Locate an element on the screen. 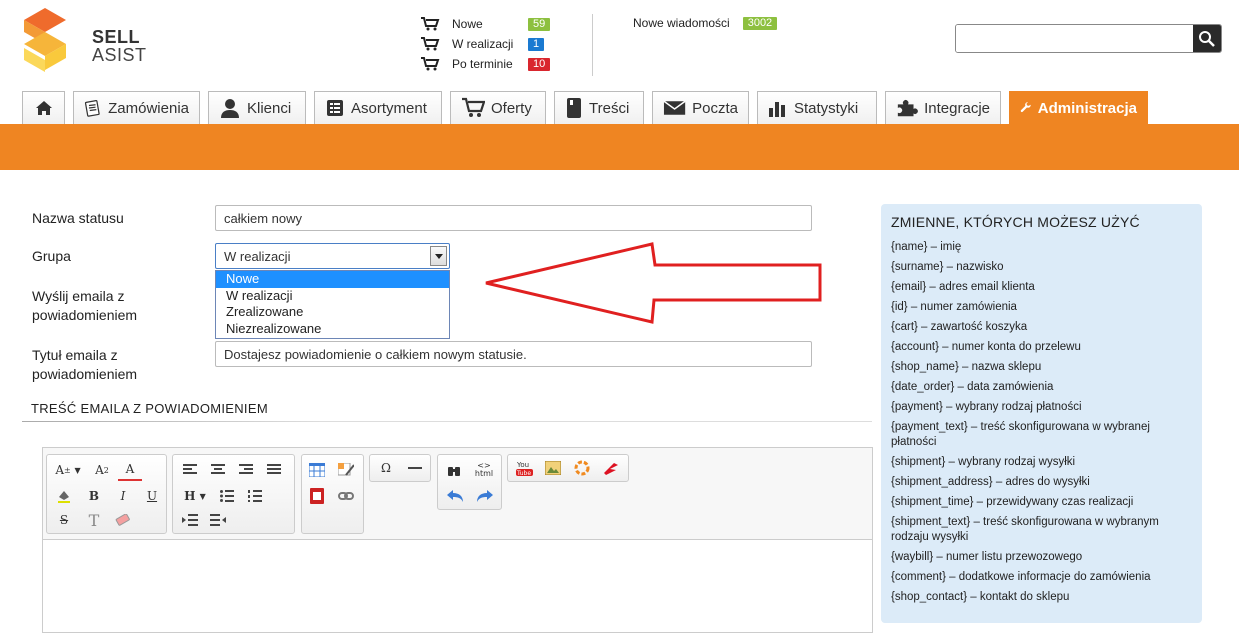  link-icon is located at coordinates (346, 496).